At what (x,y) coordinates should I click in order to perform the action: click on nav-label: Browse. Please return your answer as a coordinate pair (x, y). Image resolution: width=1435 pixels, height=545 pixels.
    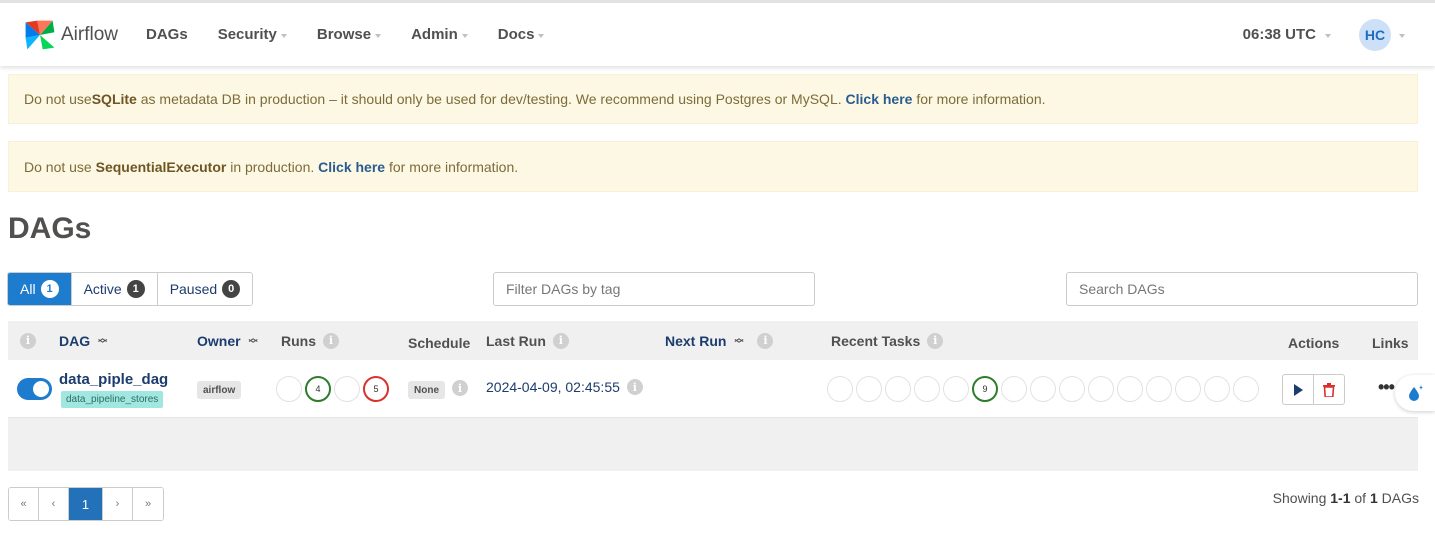
    Looking at the image, I should click on (344, 34).